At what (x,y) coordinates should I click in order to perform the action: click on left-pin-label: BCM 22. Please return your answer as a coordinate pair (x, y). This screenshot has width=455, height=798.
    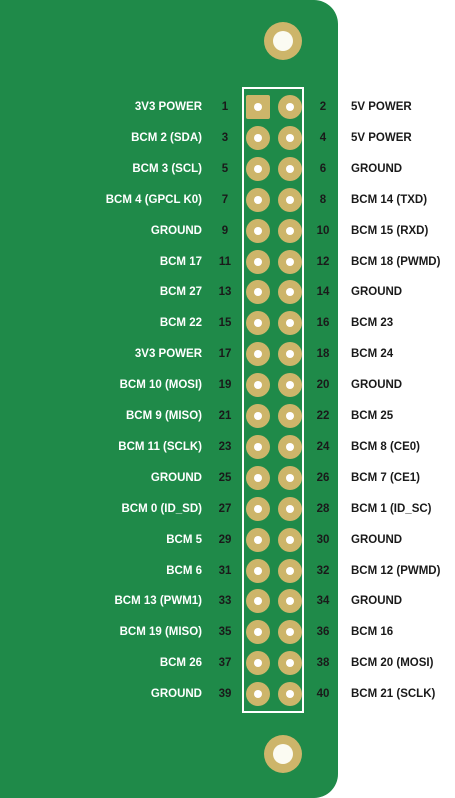
    Looking at the image, I should click on (180, 323).